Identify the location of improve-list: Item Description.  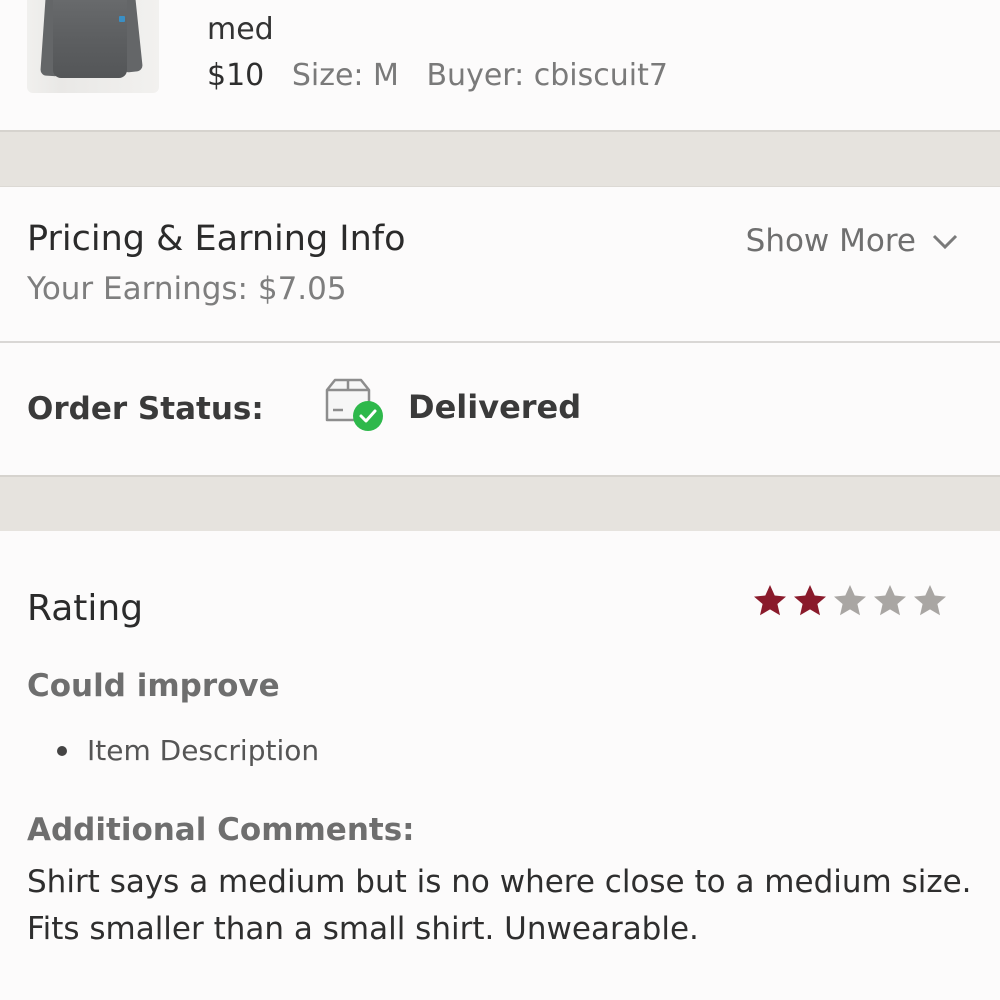
(188, 750).